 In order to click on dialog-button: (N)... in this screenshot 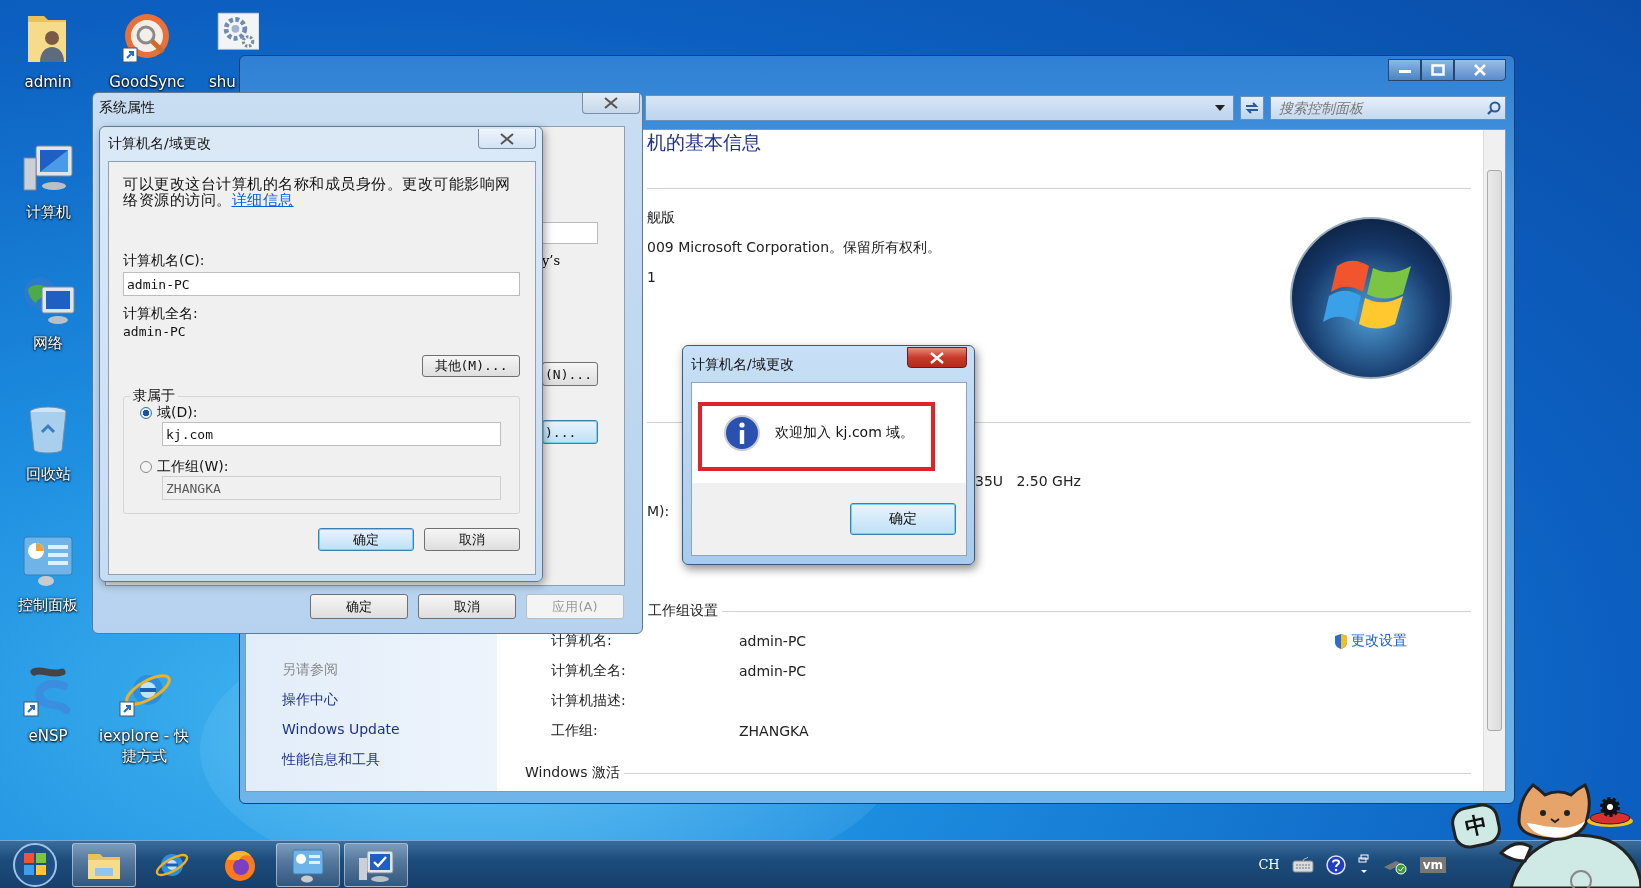, I will do `click(570, 374)`.